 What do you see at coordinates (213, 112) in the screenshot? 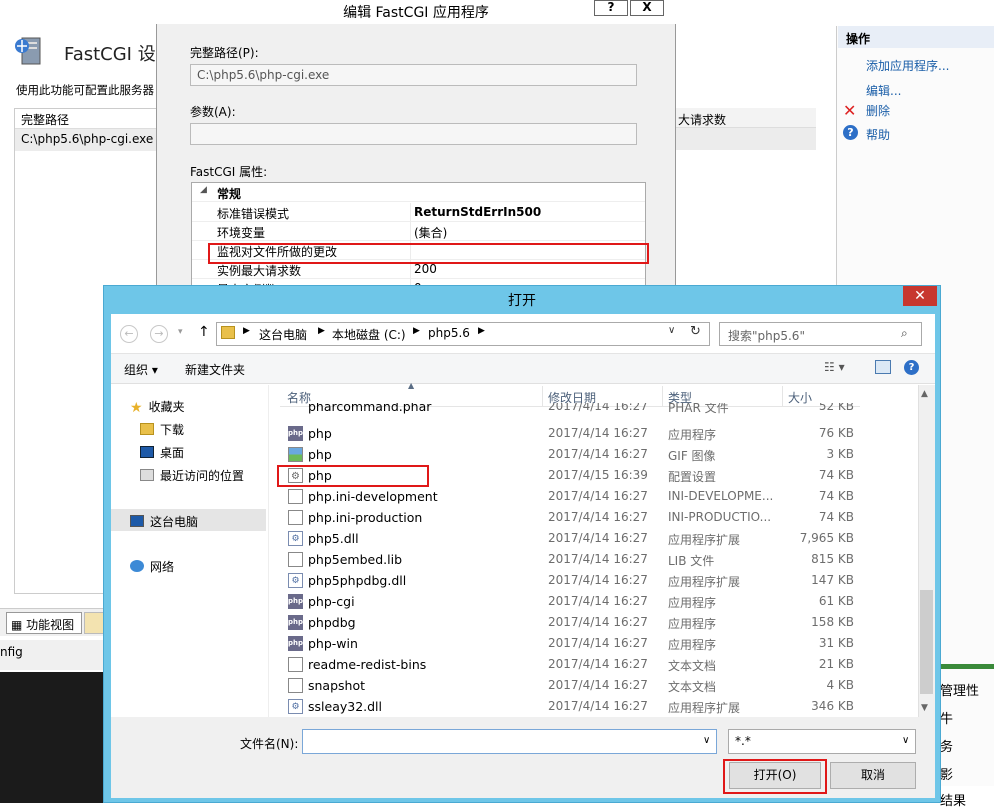
I see `args-label: 参数(A):` at bounding box center [213, 112].